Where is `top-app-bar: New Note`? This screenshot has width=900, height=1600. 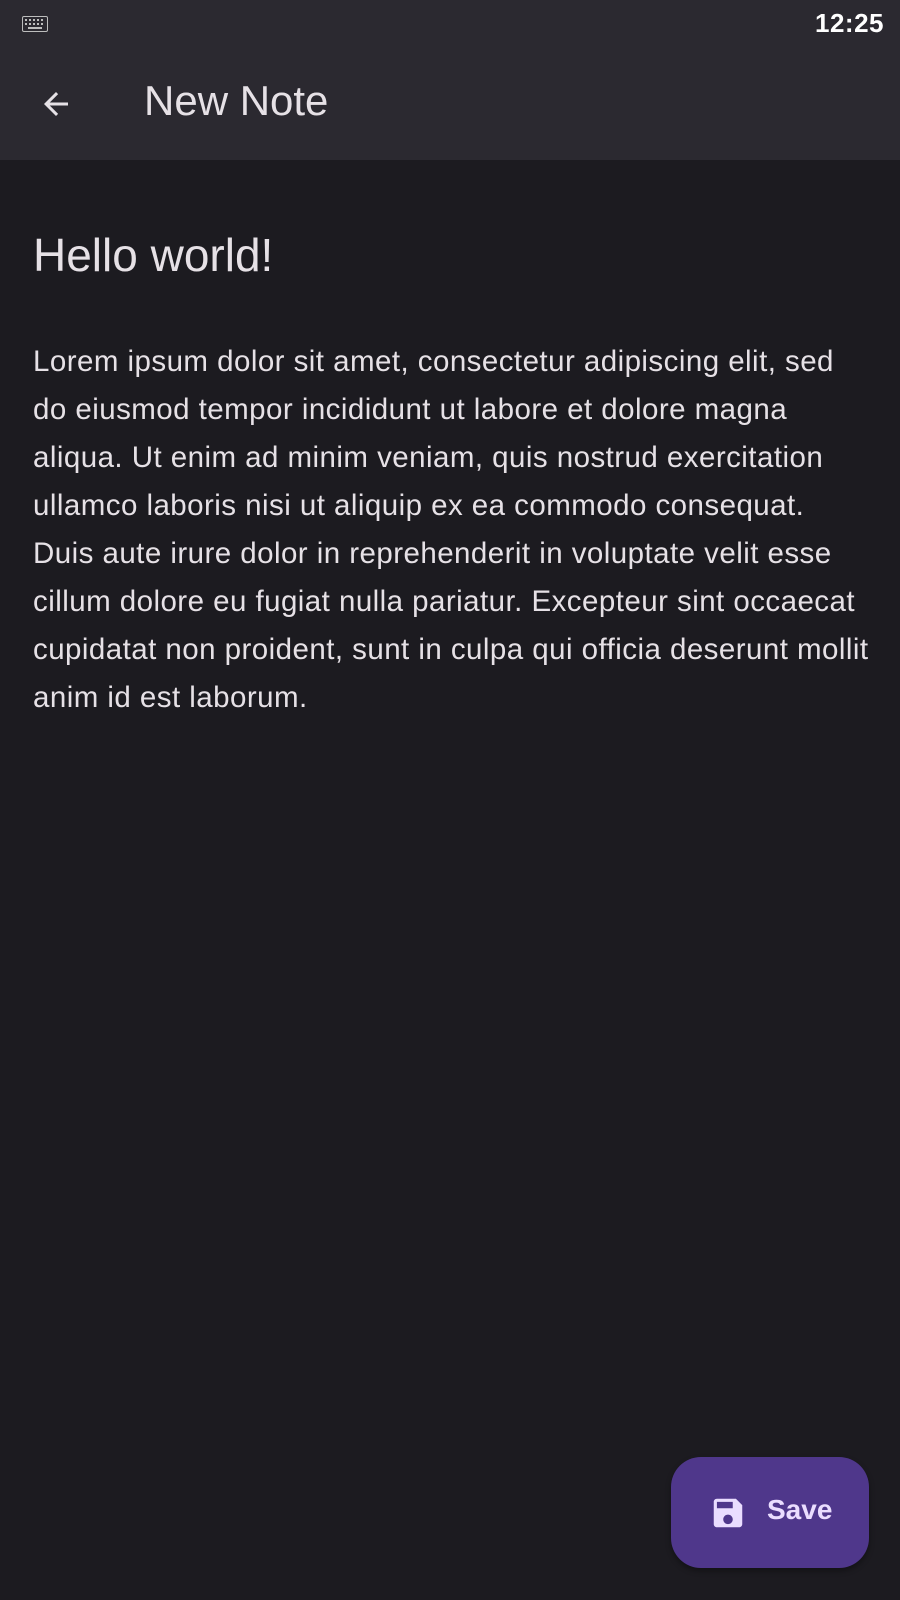 top-app-bar: New Note is located at coordinates (450, 104).